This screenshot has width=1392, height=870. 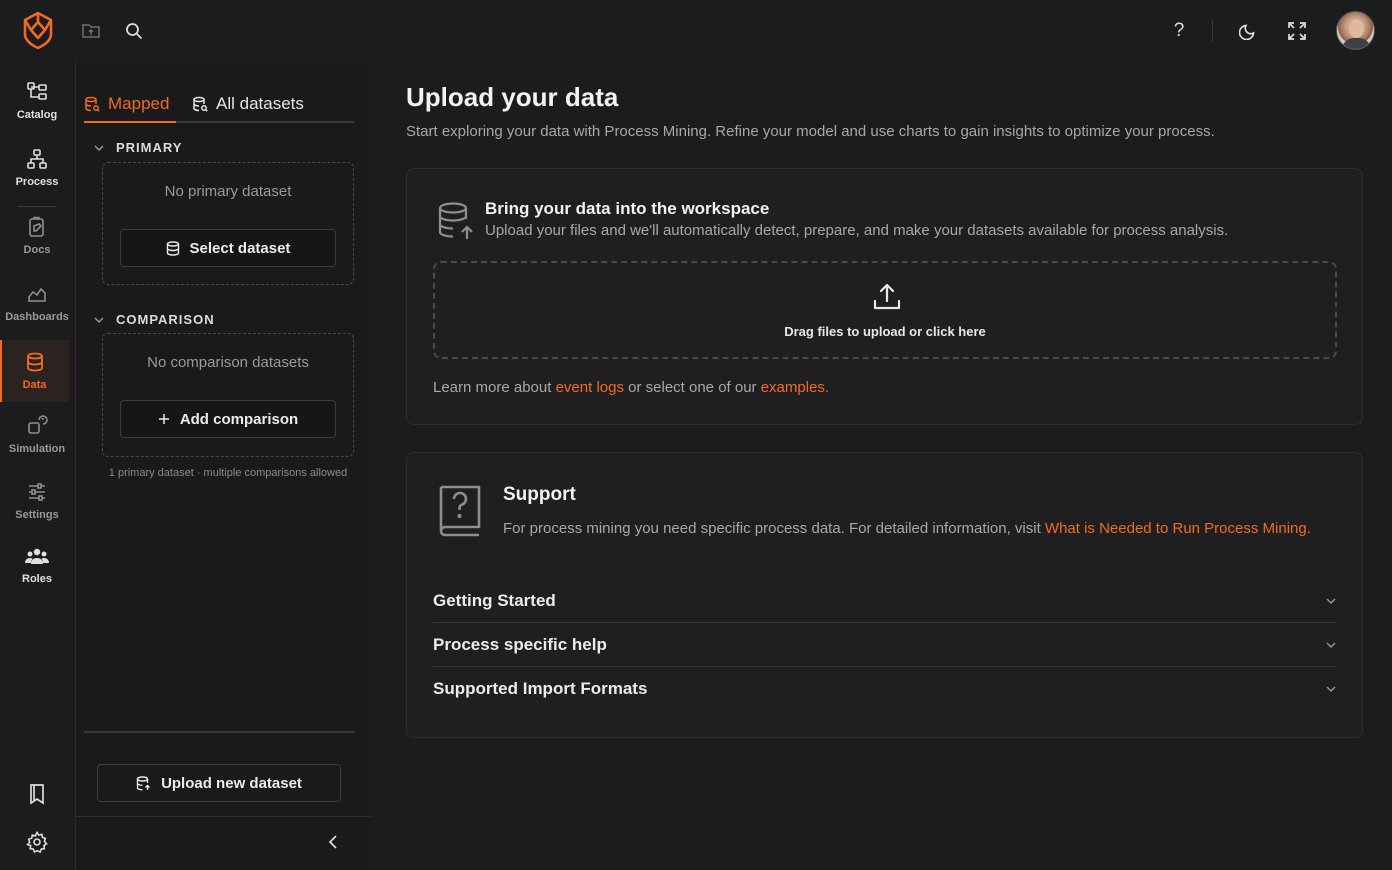 I want to click on dashboards-icon, so click(x=37, y=294).